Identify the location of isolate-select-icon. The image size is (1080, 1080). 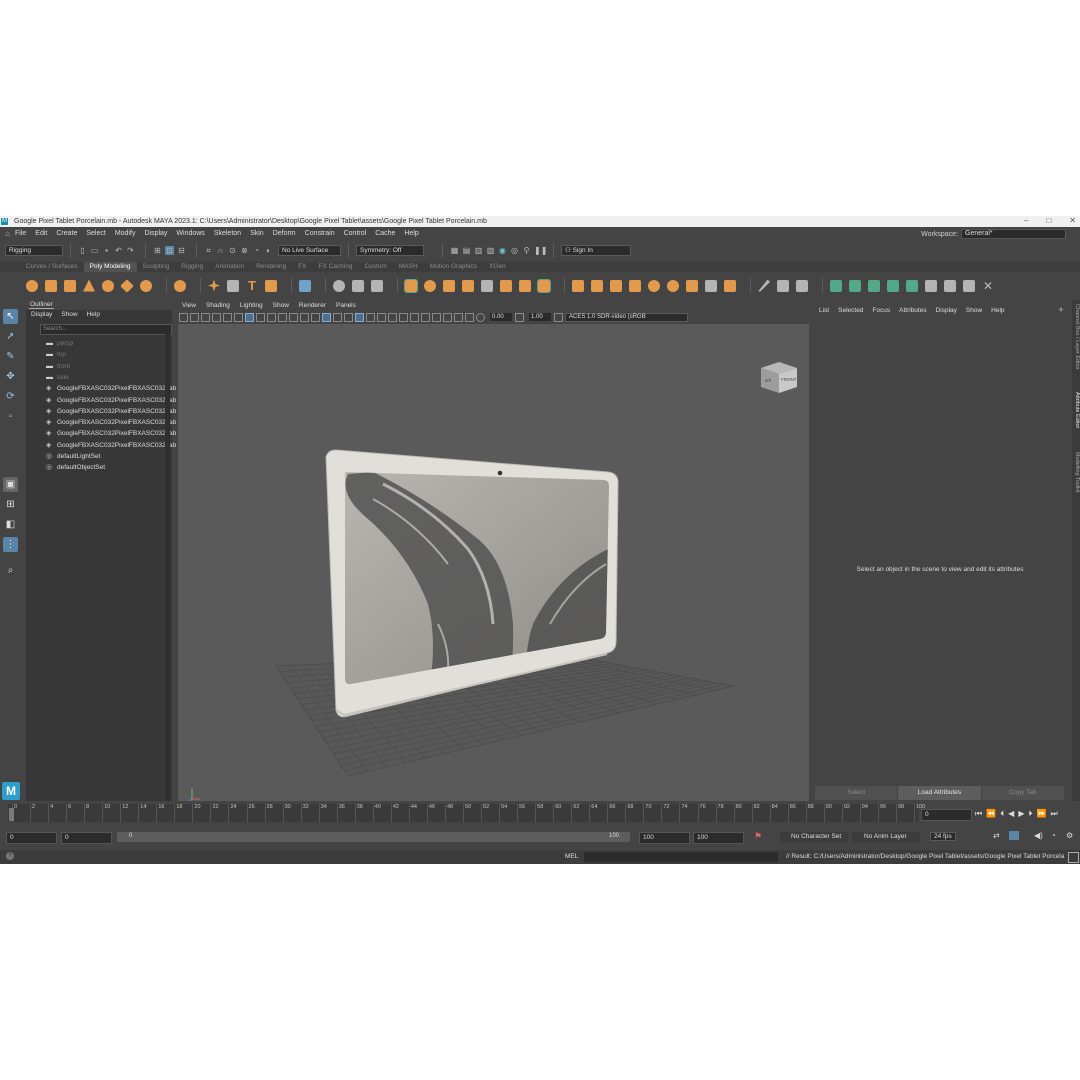
(436, 317).